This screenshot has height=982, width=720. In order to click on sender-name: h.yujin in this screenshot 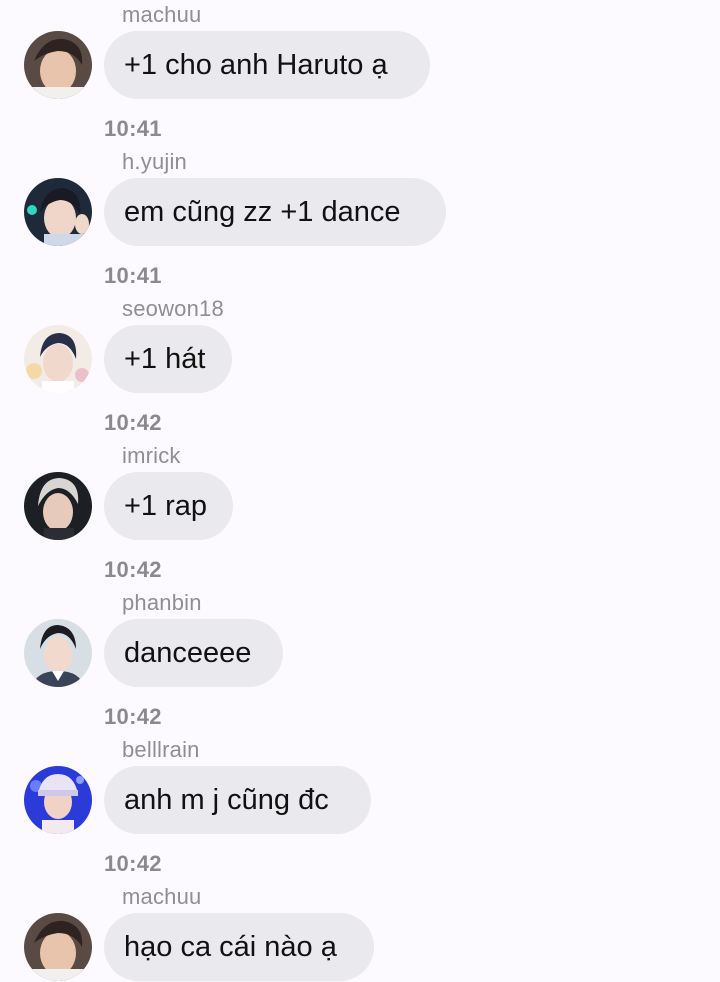, I will do `click(154, 161)`.